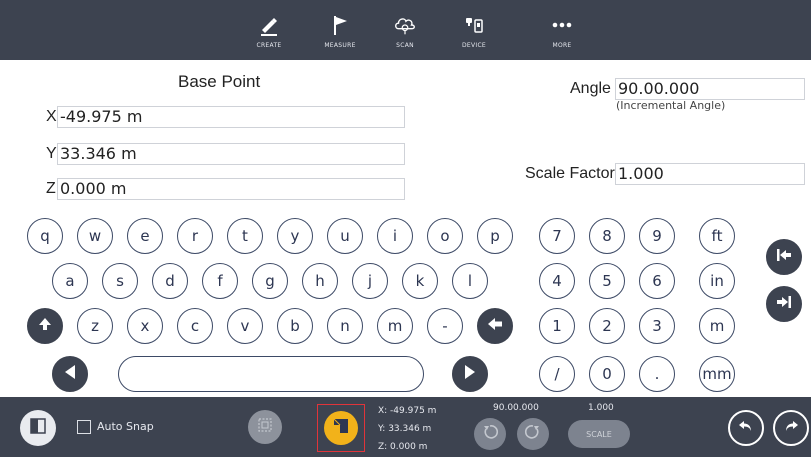 The image size is (811, 457). What do you see at coordinates (70, 281) in the screenshot?
I see `key-a: a` at bounding box center [70, 281].